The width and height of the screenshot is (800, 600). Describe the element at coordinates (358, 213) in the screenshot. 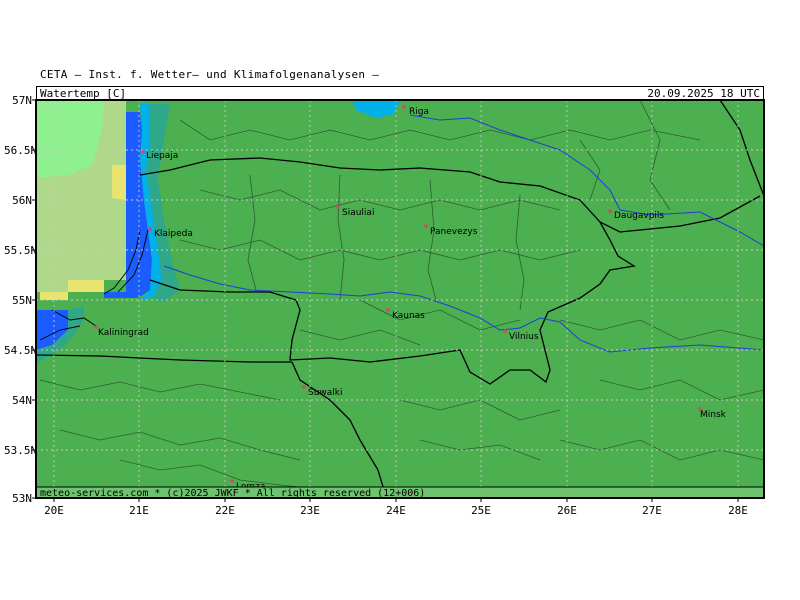

I see `city-label-siauliai: Siauliai` at that location.